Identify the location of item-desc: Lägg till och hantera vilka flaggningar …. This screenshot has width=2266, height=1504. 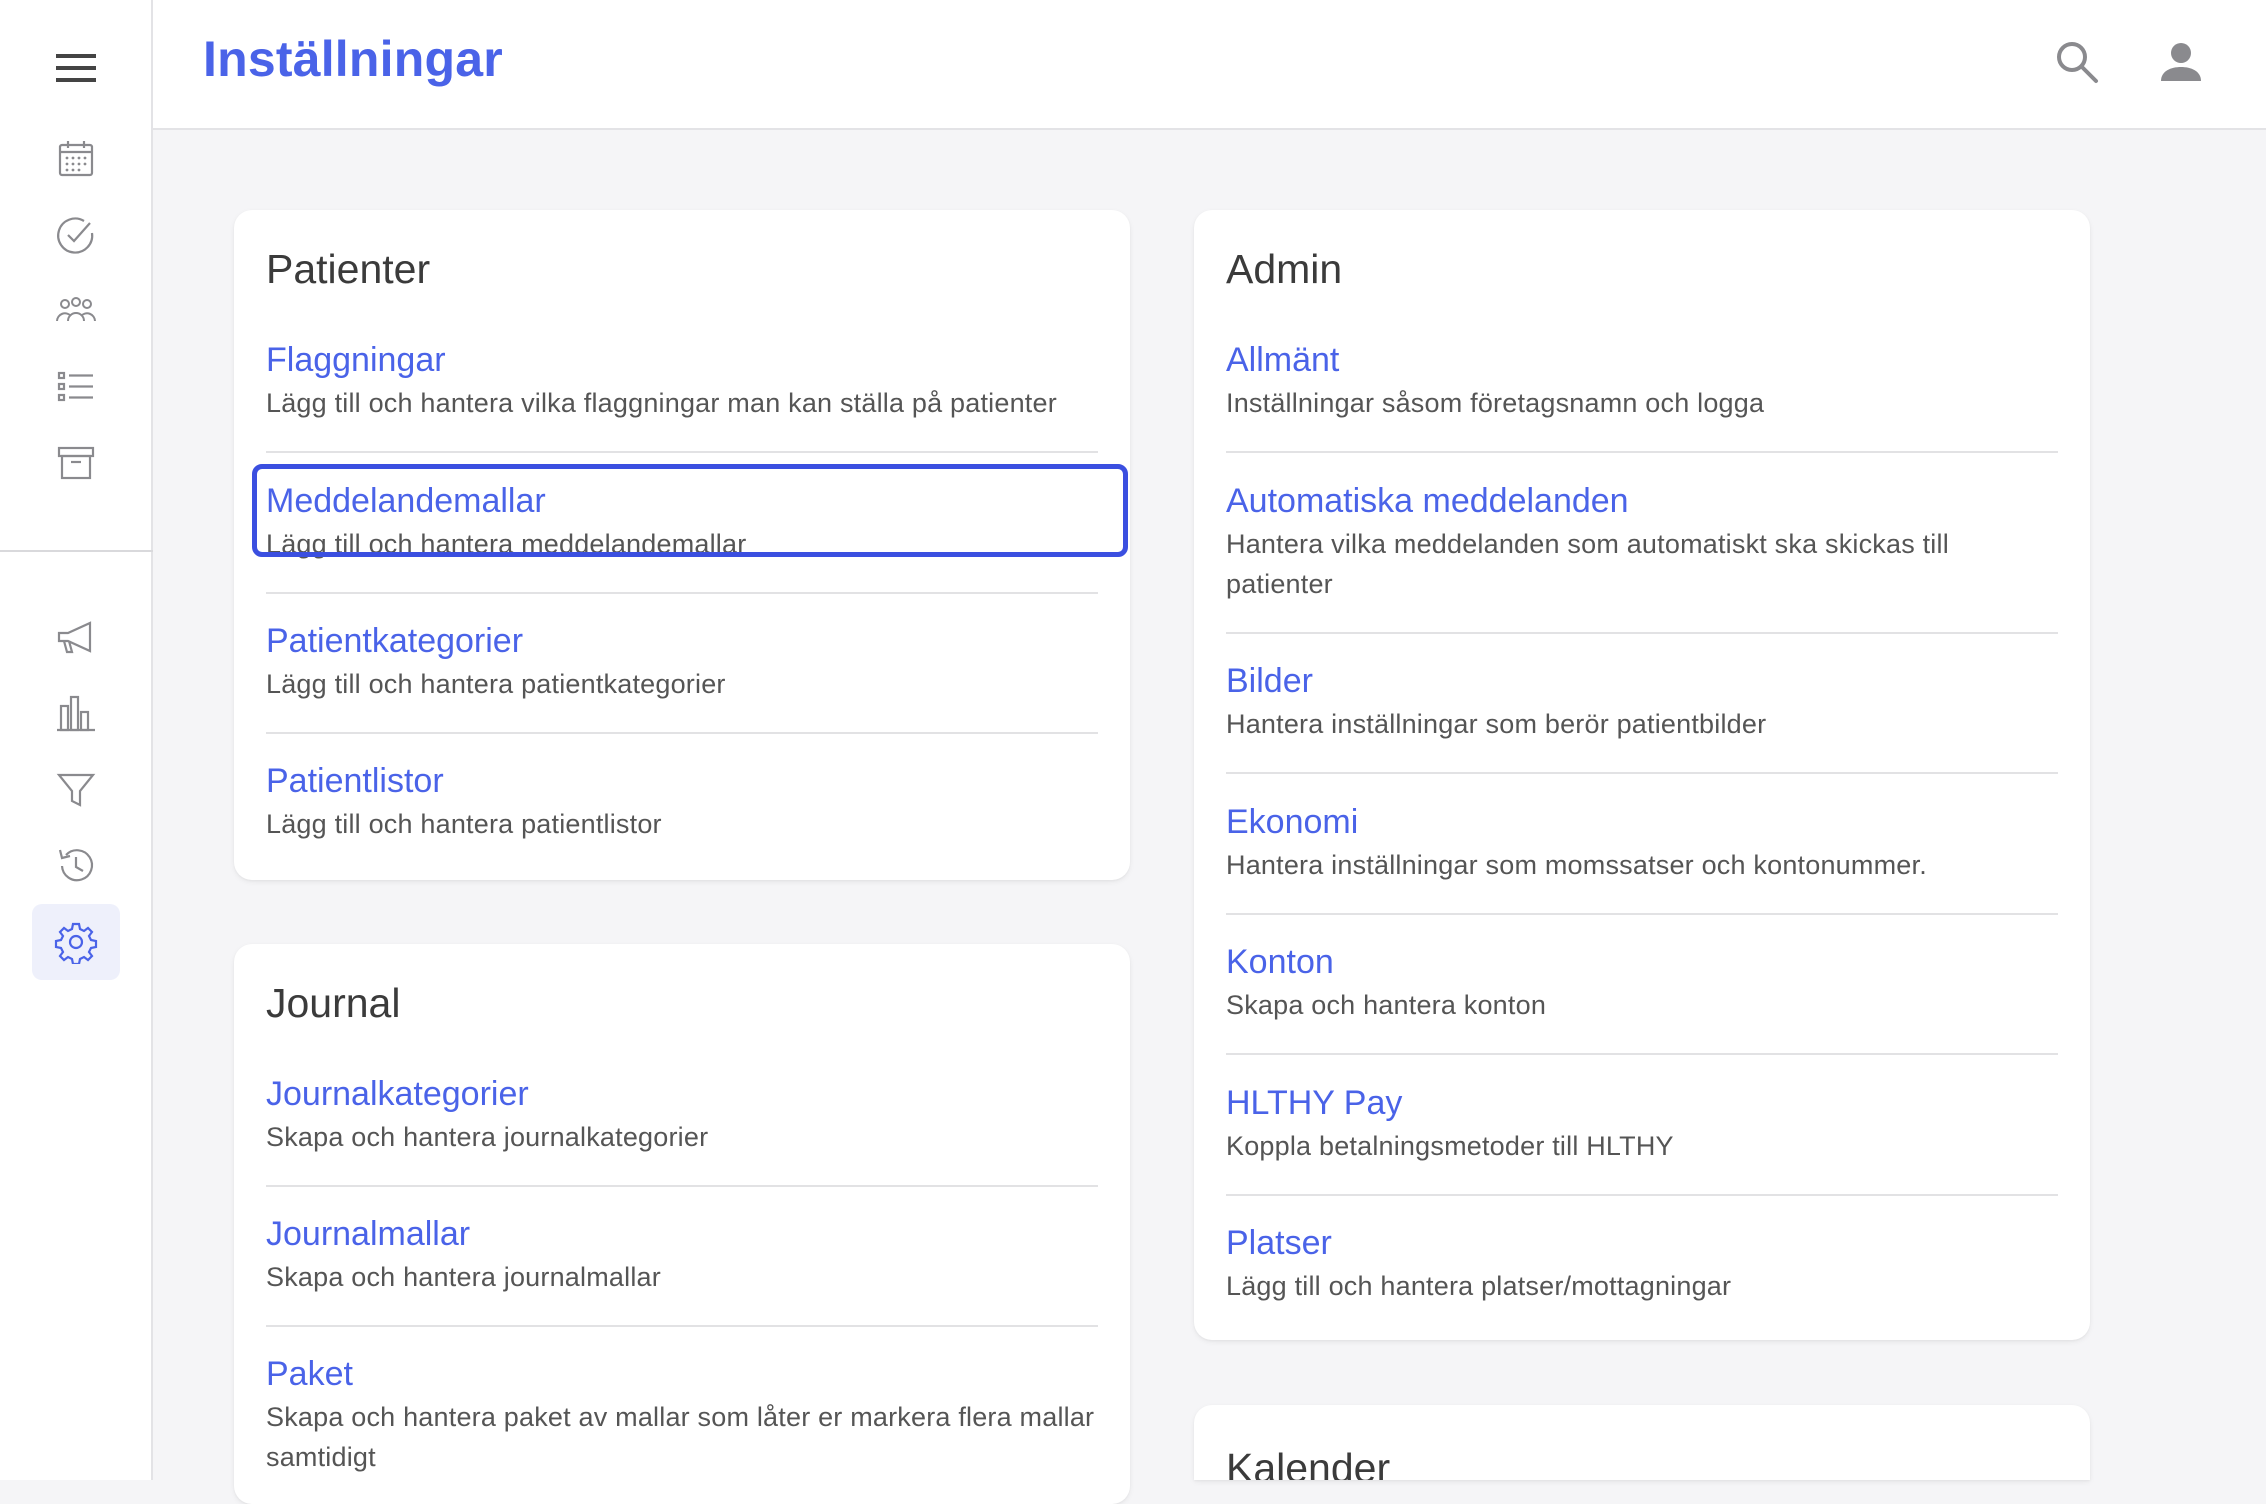
(661, 403).